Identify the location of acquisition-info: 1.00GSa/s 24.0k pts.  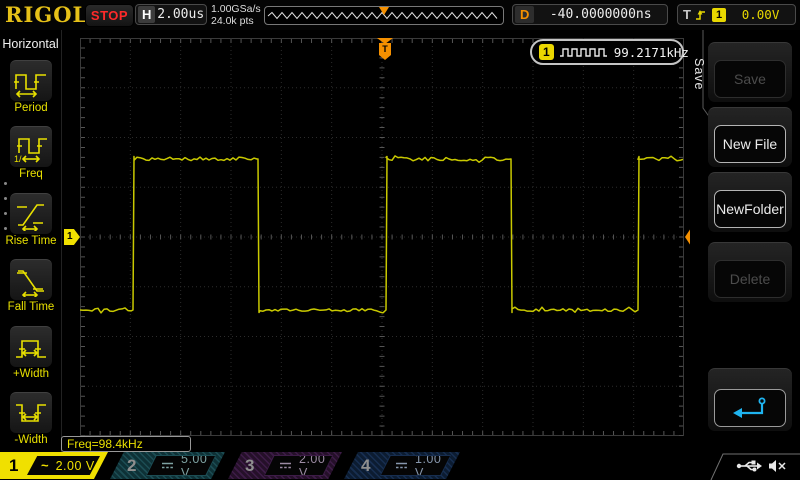
(236, 15).